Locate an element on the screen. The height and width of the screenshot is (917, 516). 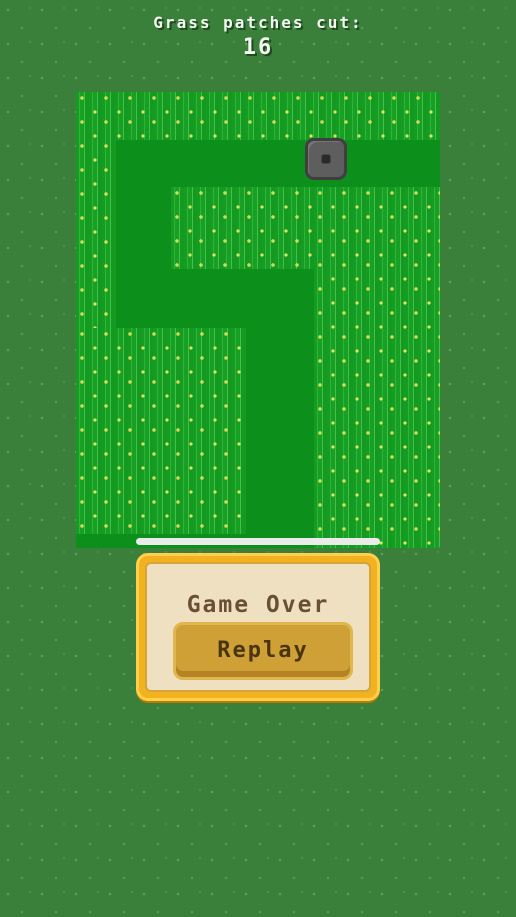
game-over-panel: Game Over Replay is located at coordinates (258, 627).